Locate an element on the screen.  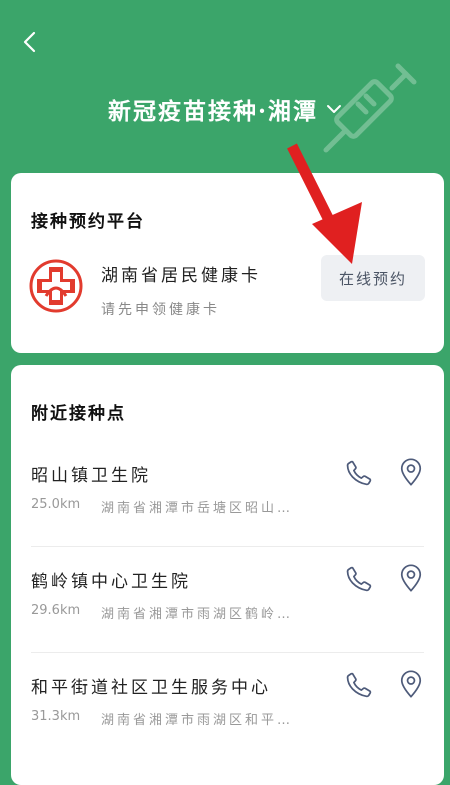
header-title-row: 新冠疫苗接种·湘潭 is located at coordinates (225, 109).